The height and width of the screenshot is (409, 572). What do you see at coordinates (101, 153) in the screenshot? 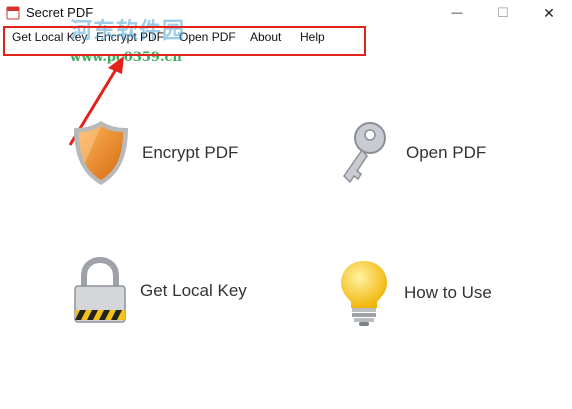
I see `shield-icon` at bounding box center [101, 153].